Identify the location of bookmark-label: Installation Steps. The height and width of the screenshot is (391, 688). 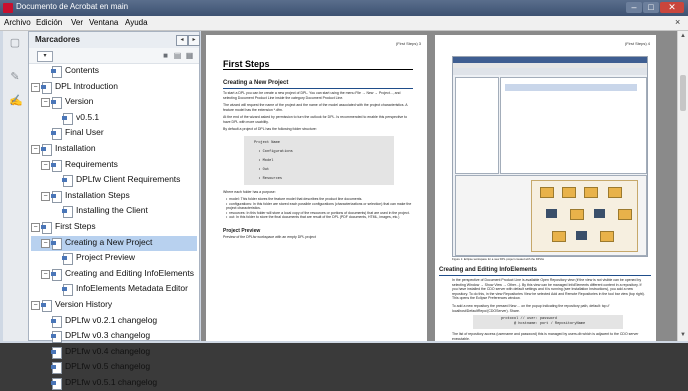
(97, 195).